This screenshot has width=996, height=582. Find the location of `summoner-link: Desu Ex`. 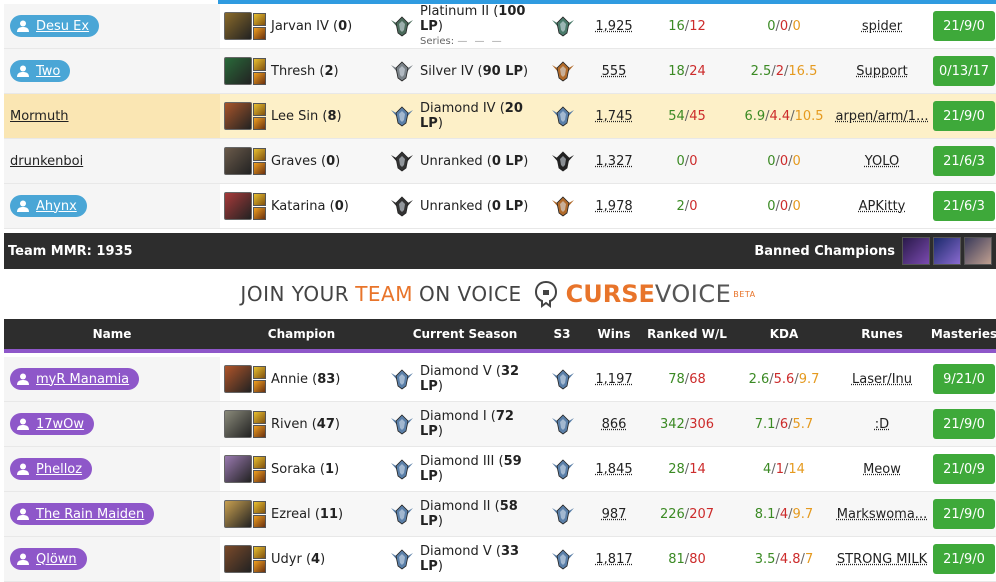

summoner-link: Desu Ex is located at coordinates (54, 26).